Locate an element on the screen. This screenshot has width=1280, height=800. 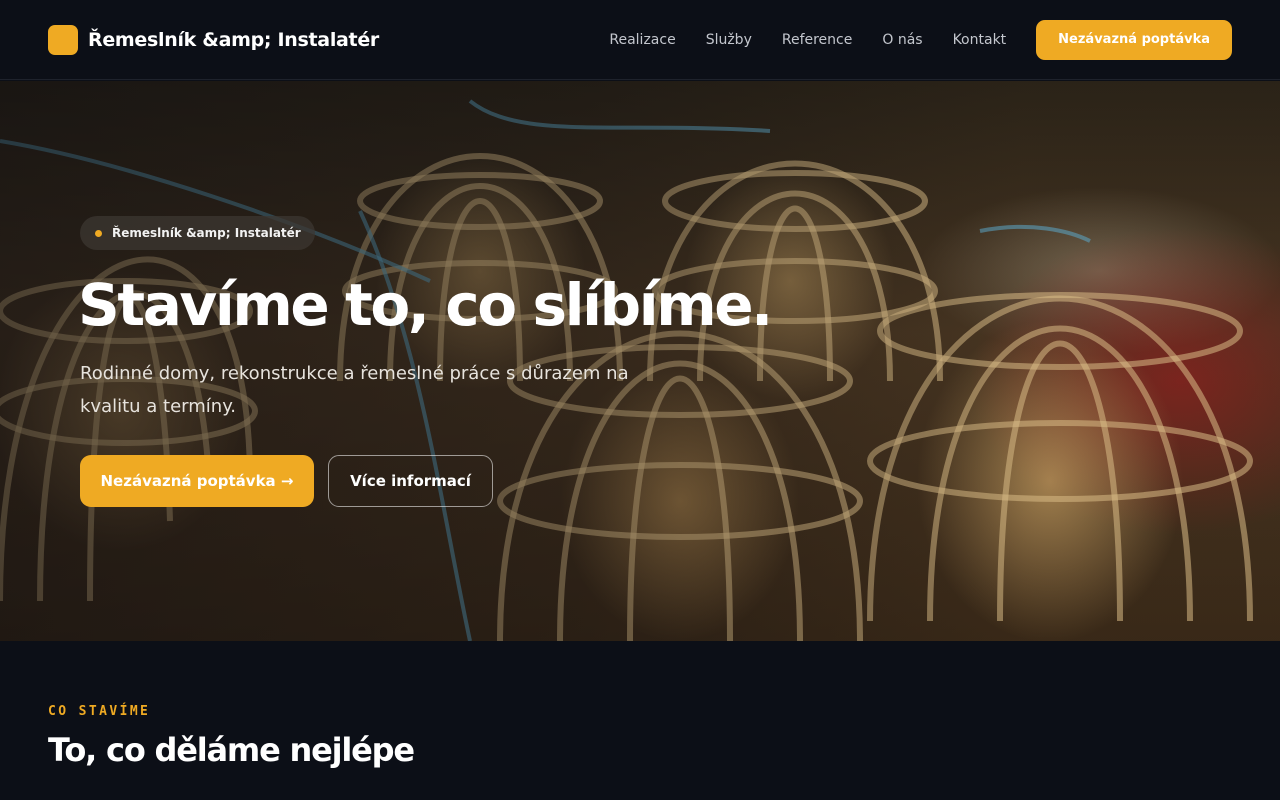
section-eyebrow: CO STAVÍME is located at coordinates (99, 711).